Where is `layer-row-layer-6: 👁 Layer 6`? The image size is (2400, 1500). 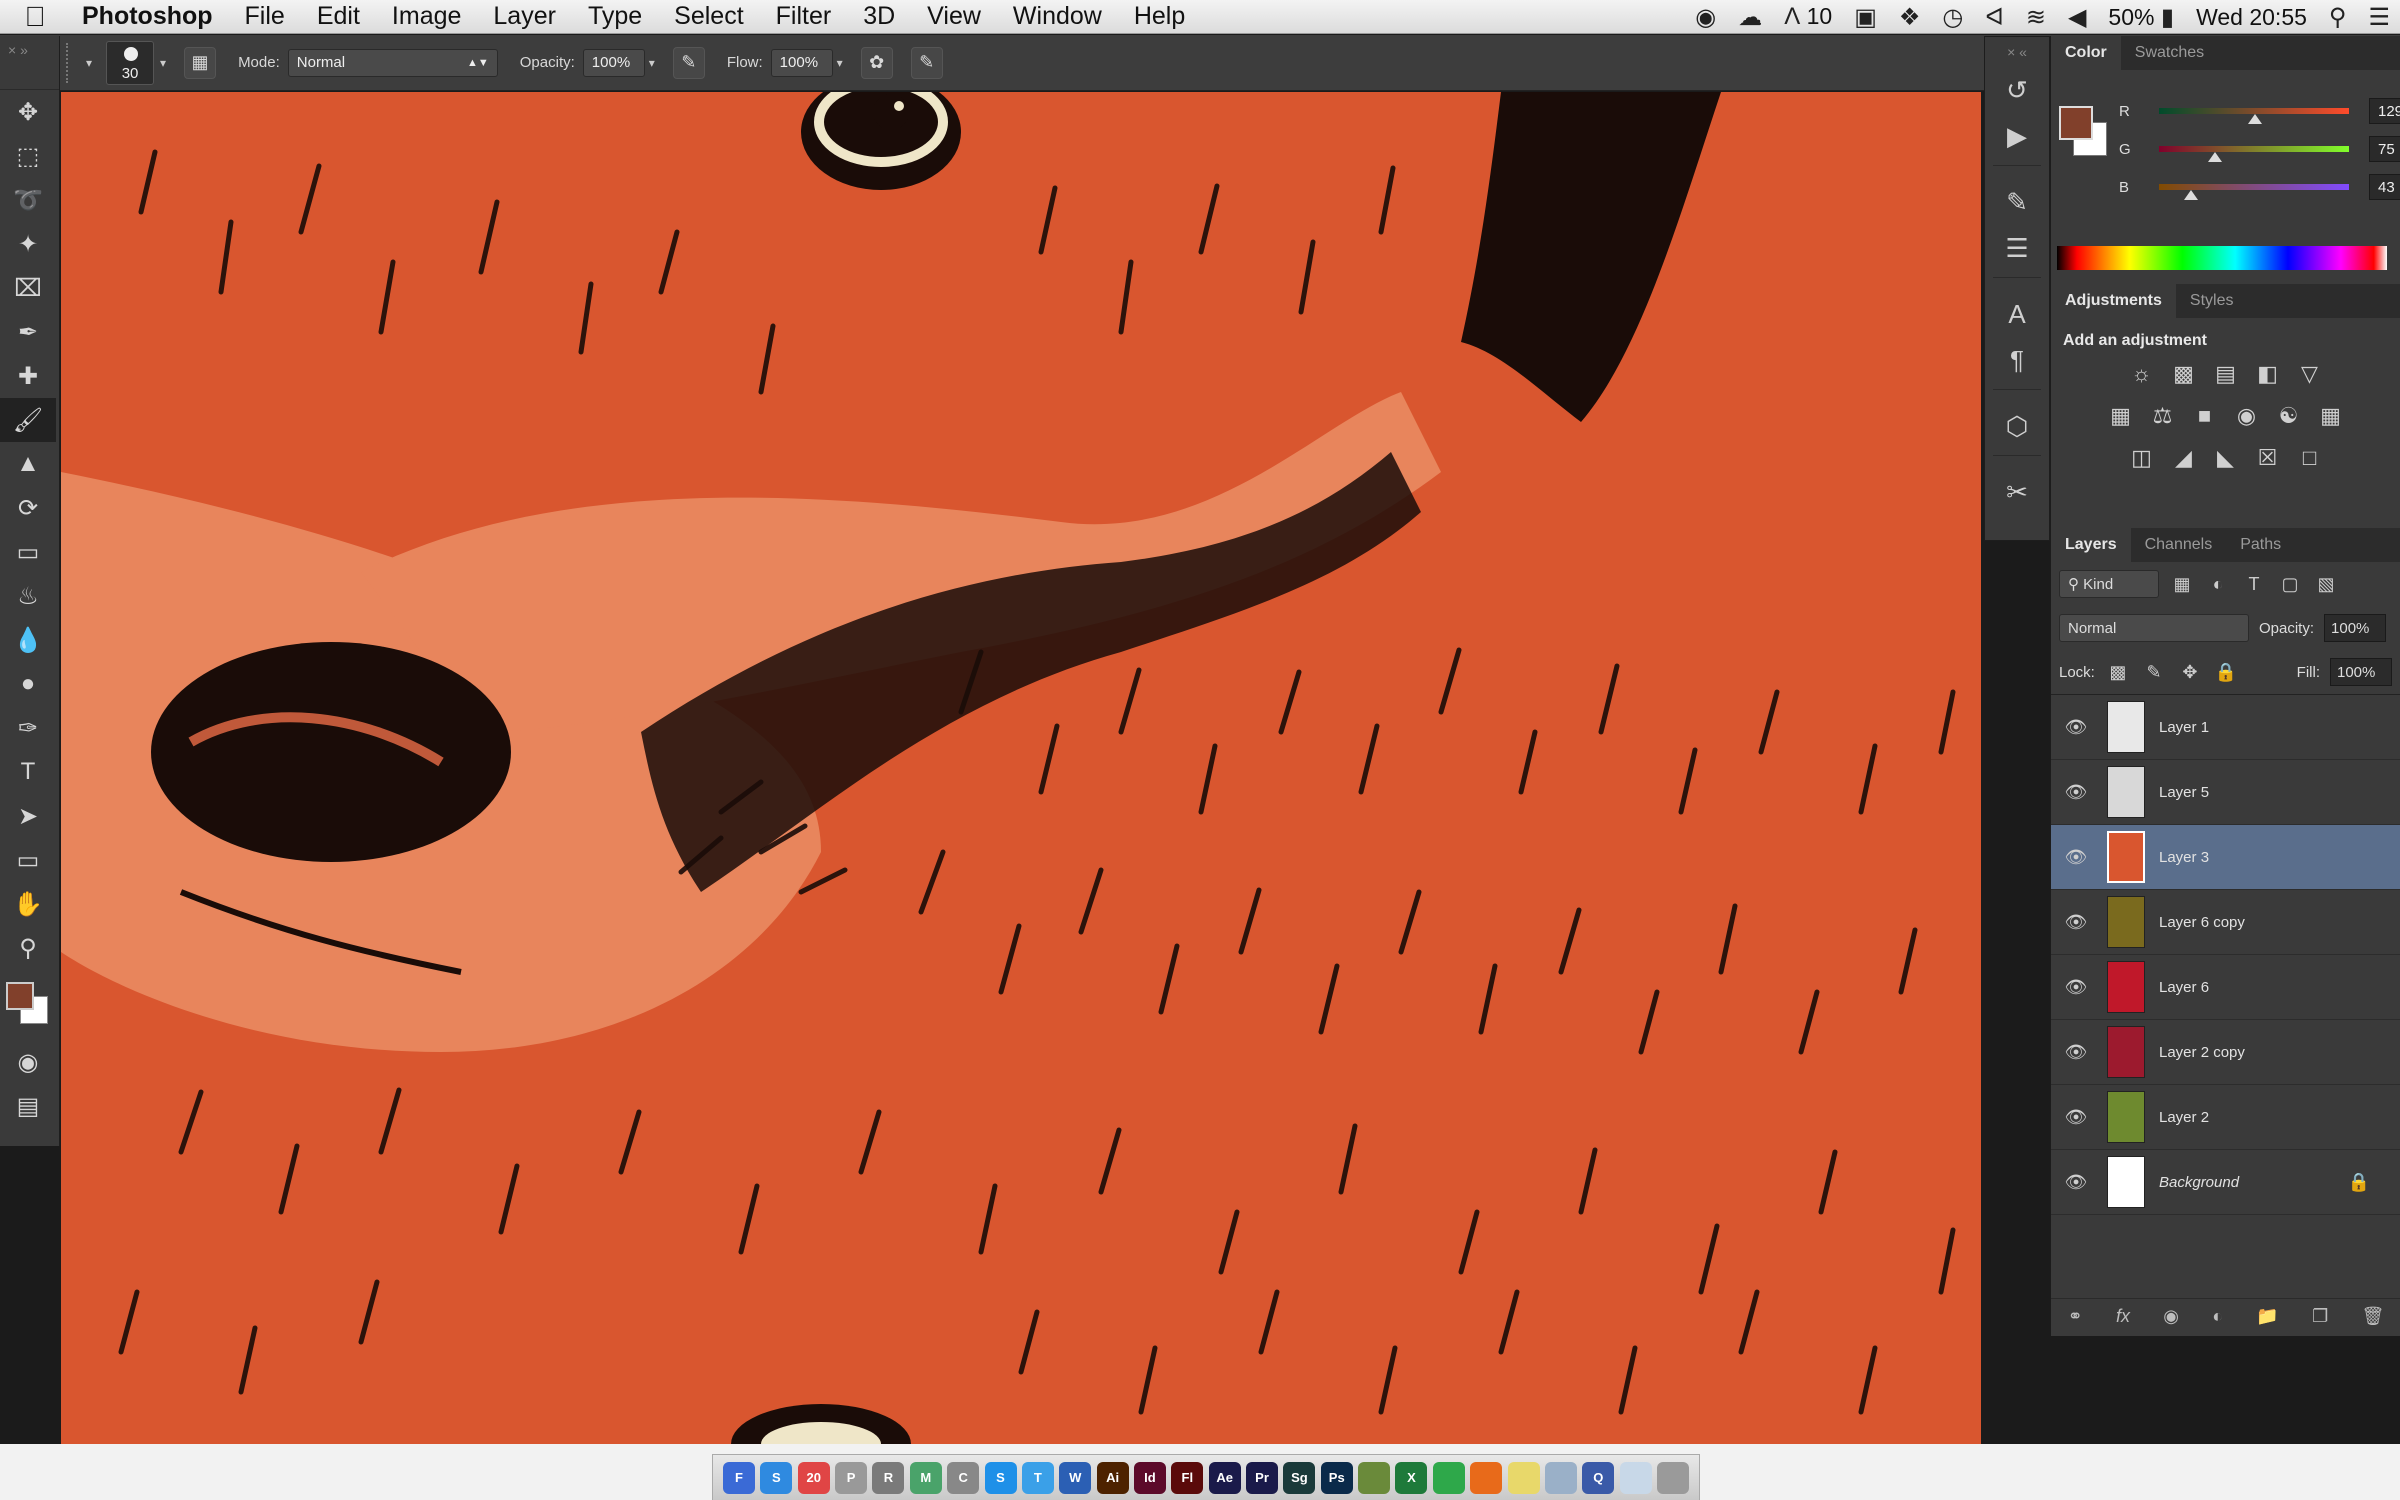
layer-row-layer-6: 👁 Layer 6 is located at coordinates (2225, 987).